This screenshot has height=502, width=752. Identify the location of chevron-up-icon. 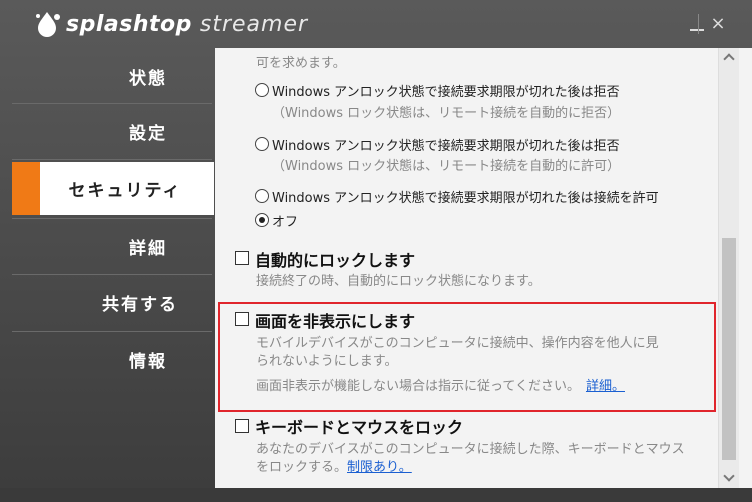
(729, 59).